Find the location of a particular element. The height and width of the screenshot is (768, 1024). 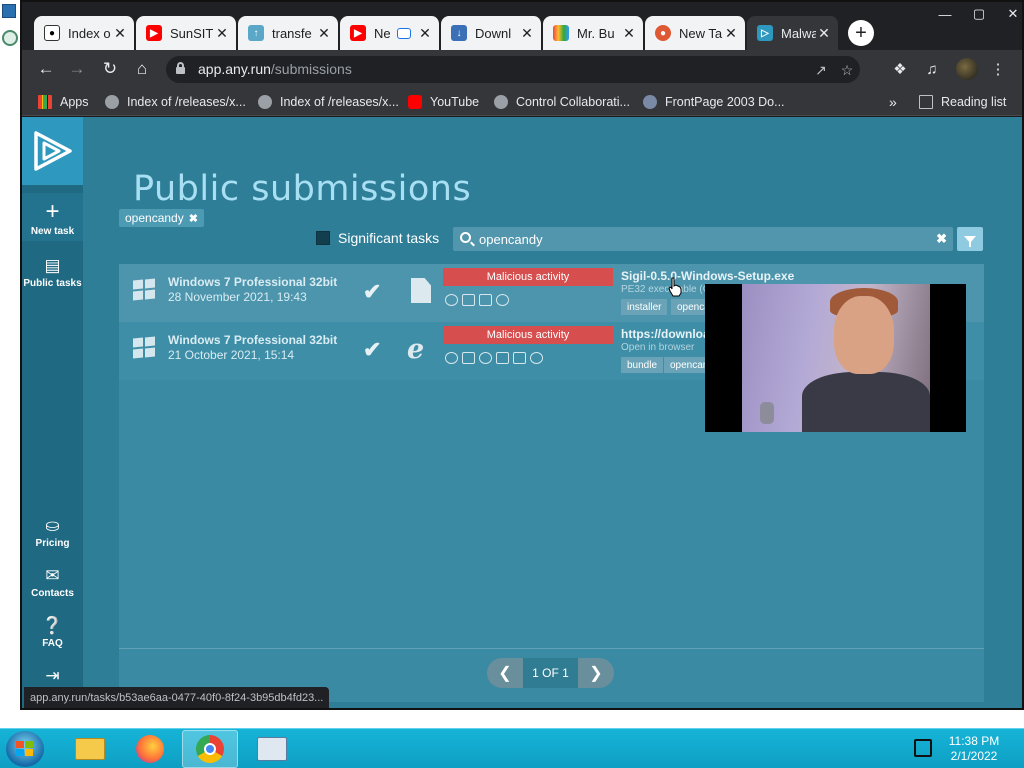

back-icon: ← is located at coordinates (46, 69).